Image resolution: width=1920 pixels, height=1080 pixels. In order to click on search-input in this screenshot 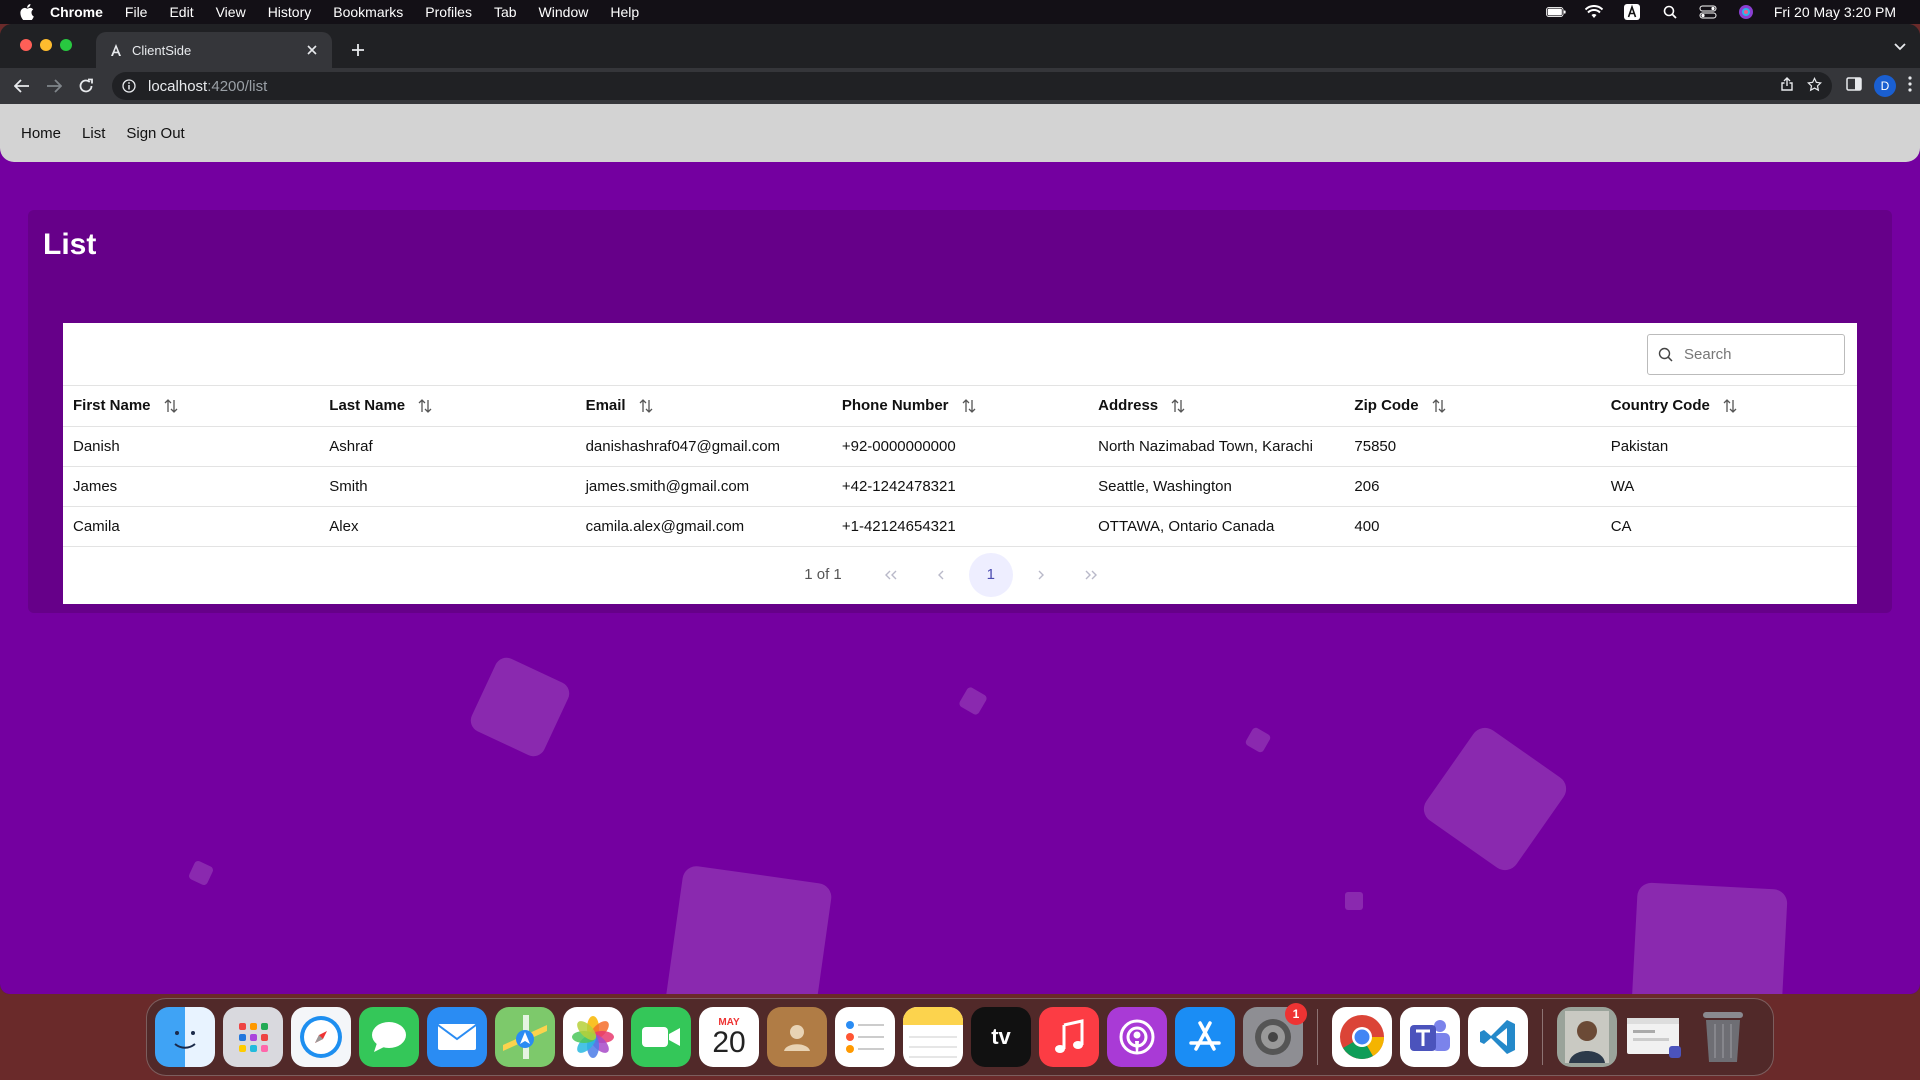, I will do `click(1759, 354)`.